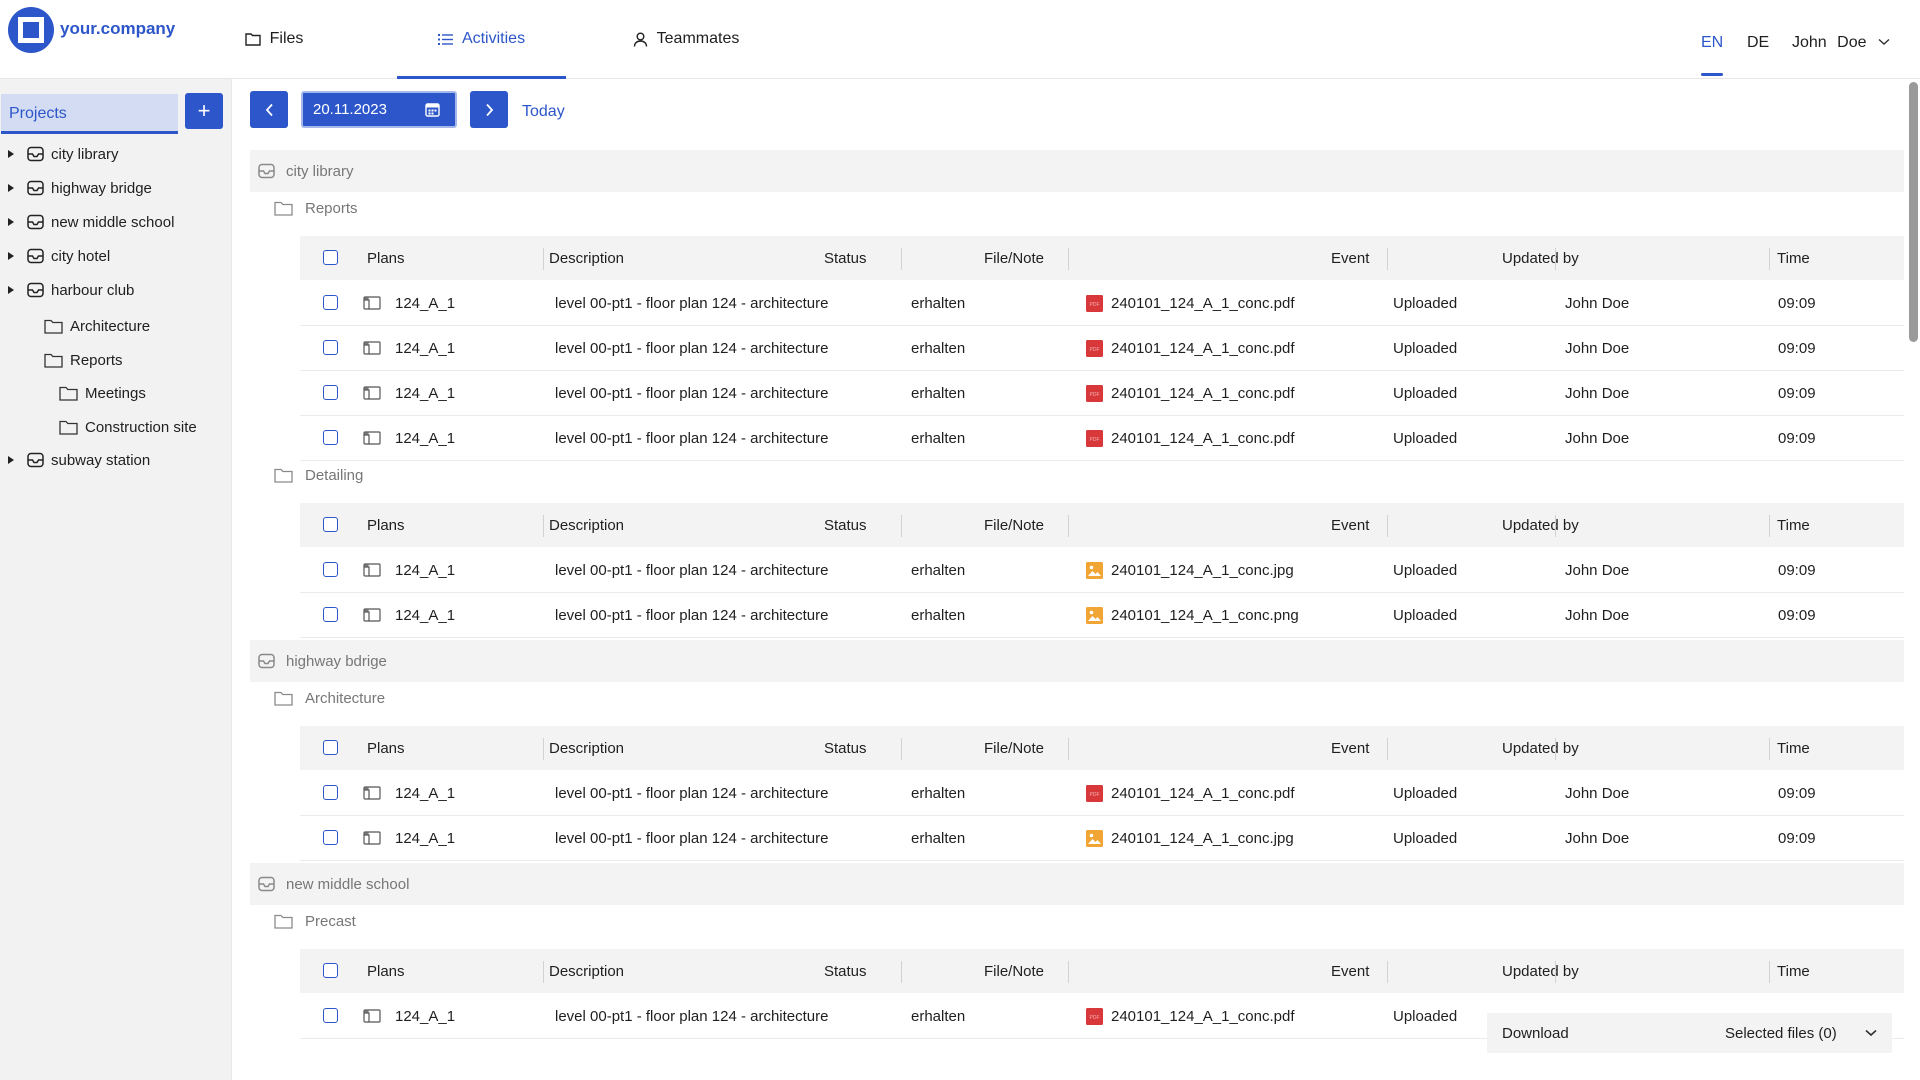 Image resolution: width=1920 pixels, height=1080 pixels. Describe the element at coordinates (481, 39) in the screenshot. I see `tab-activities: Activities` at that location.